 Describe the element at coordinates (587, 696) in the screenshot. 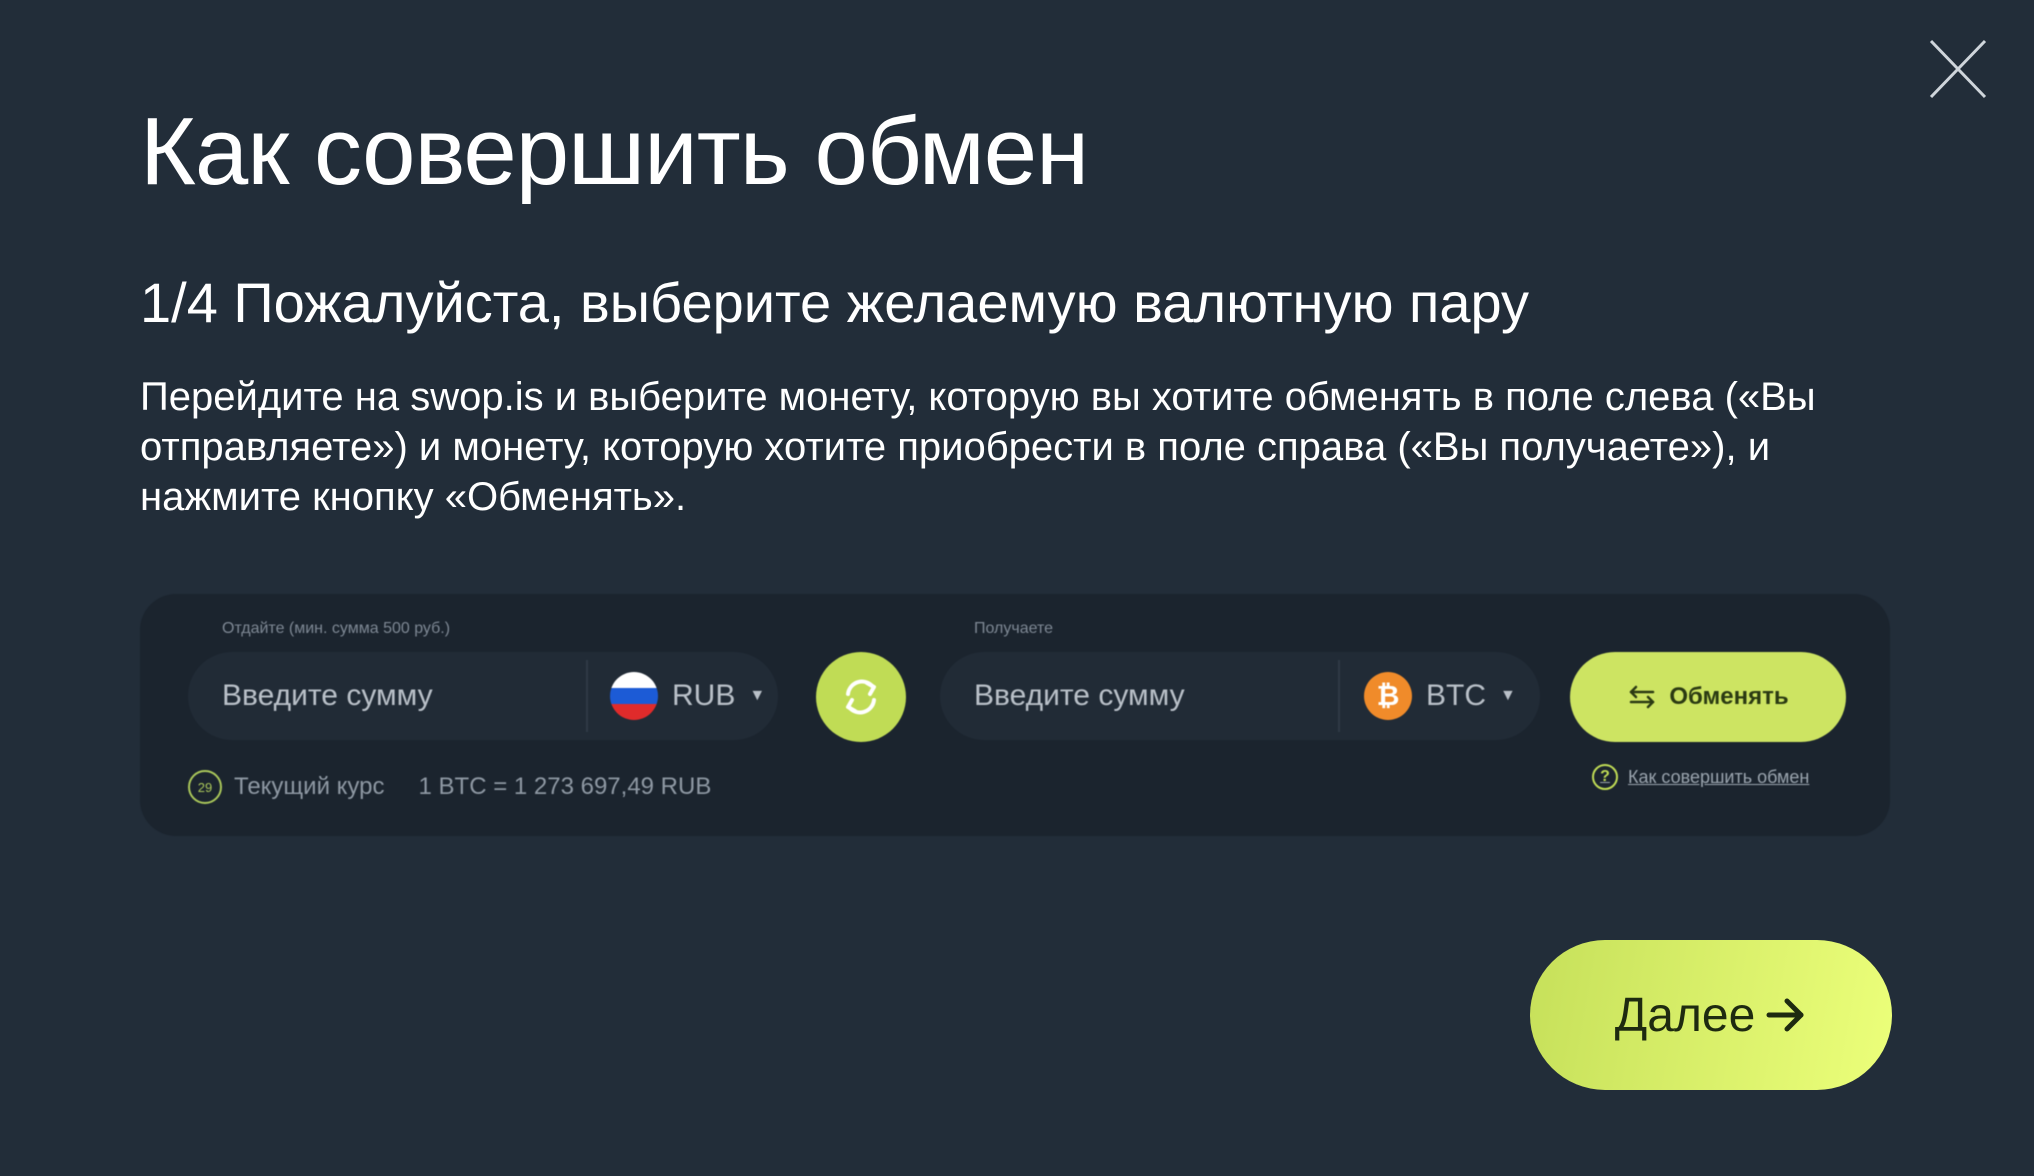

I see `send-divider` at that location.